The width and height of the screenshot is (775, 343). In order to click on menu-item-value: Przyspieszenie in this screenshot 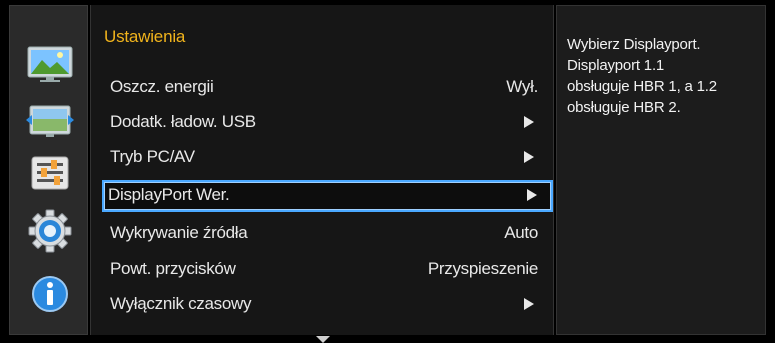, I will do `click(482, 268)`.